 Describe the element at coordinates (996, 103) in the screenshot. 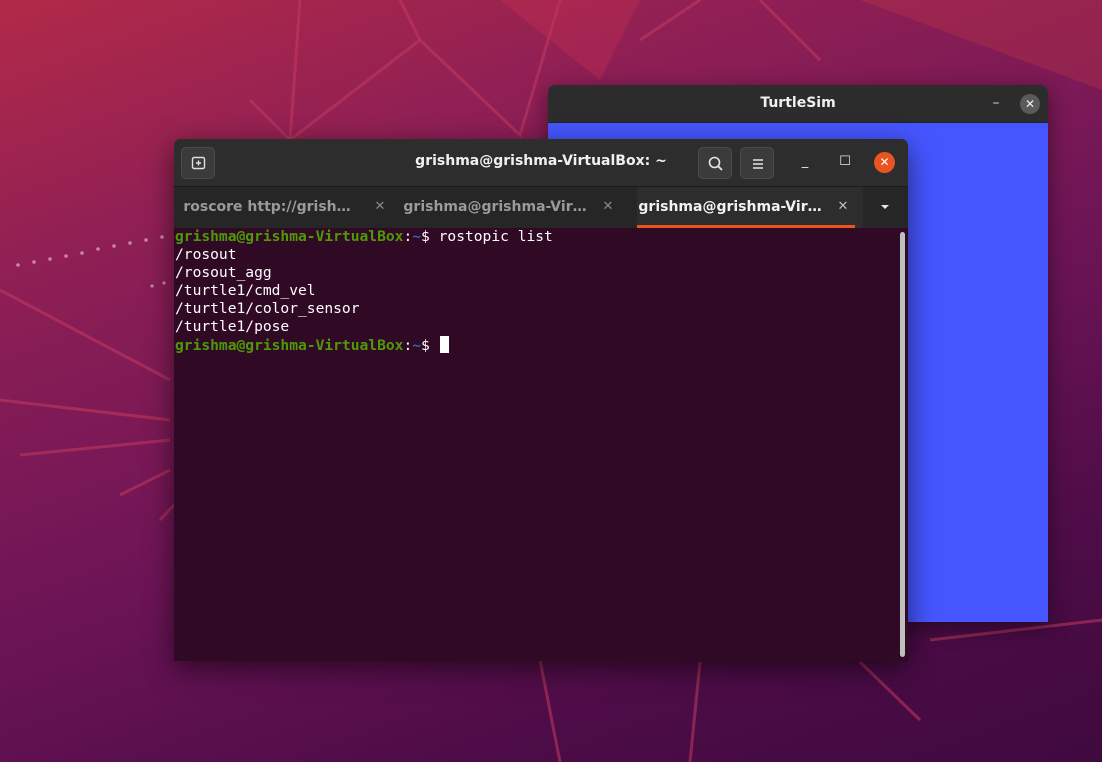

I see `turtlesim-minimize-button: –` at that location.